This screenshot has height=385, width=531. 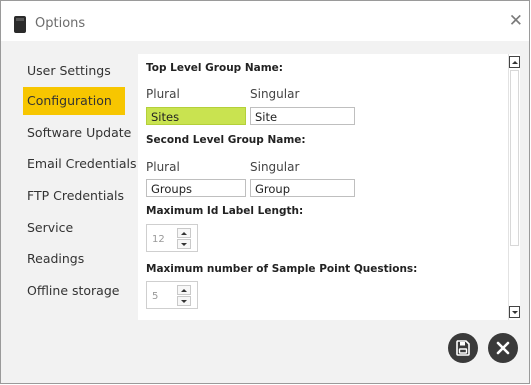 I want to click on cancel-button, so click(x=503, y=348).